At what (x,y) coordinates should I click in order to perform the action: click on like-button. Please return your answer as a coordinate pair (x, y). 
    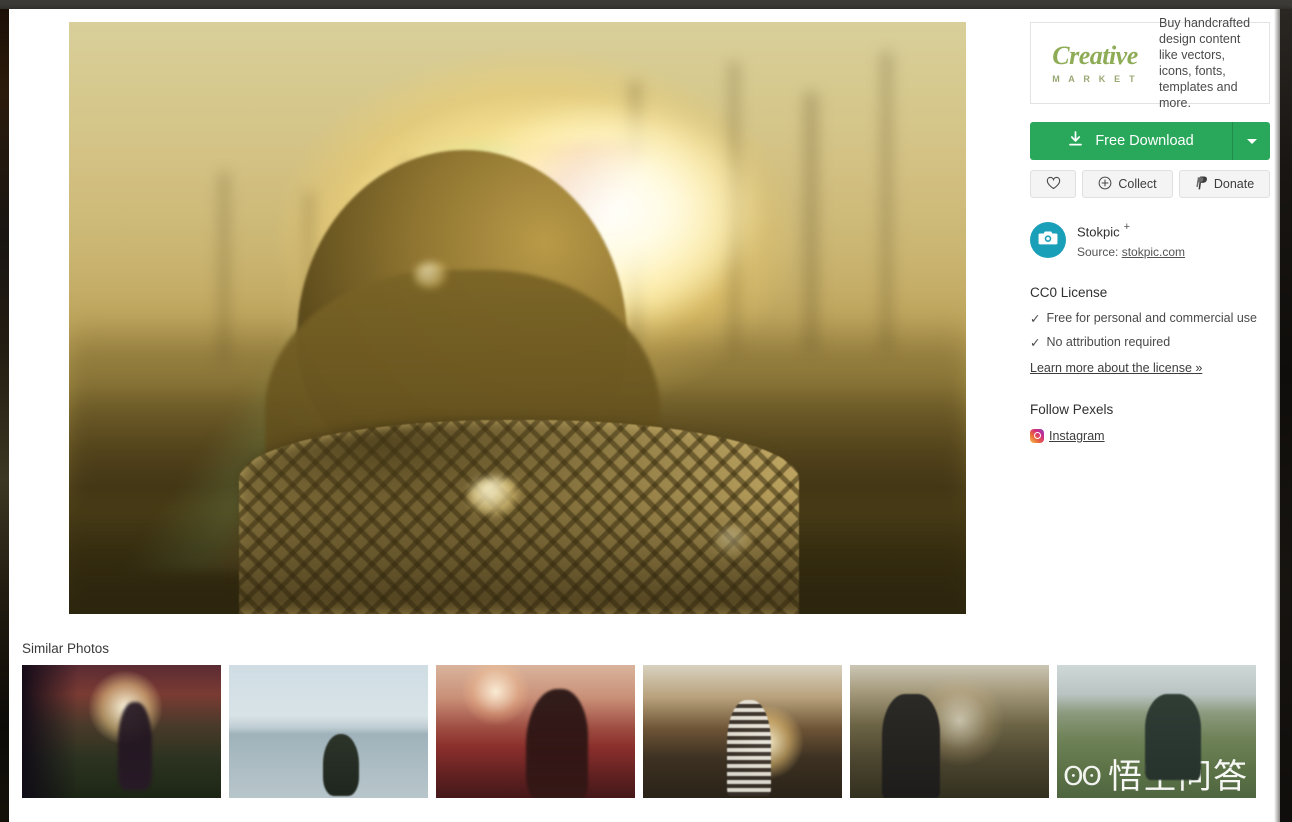
    Looking at the image, I should click on (1053, 184).